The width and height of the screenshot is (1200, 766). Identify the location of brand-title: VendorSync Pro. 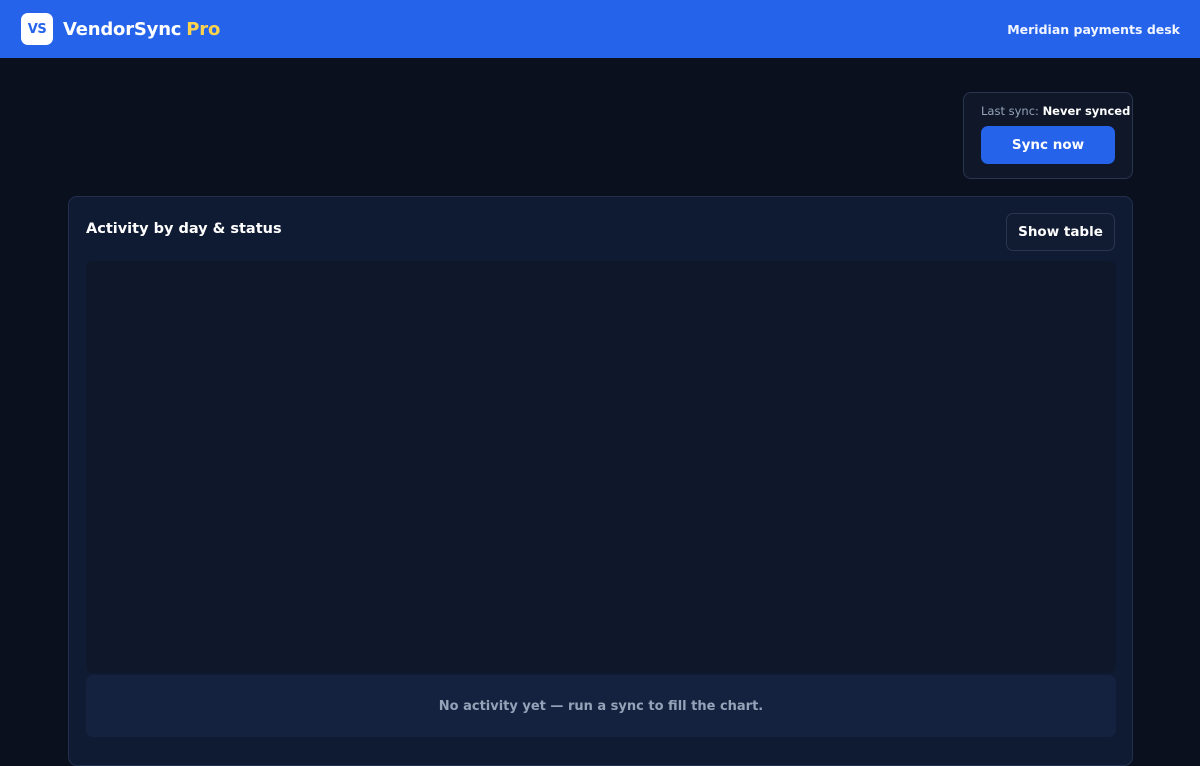
(141, 29).